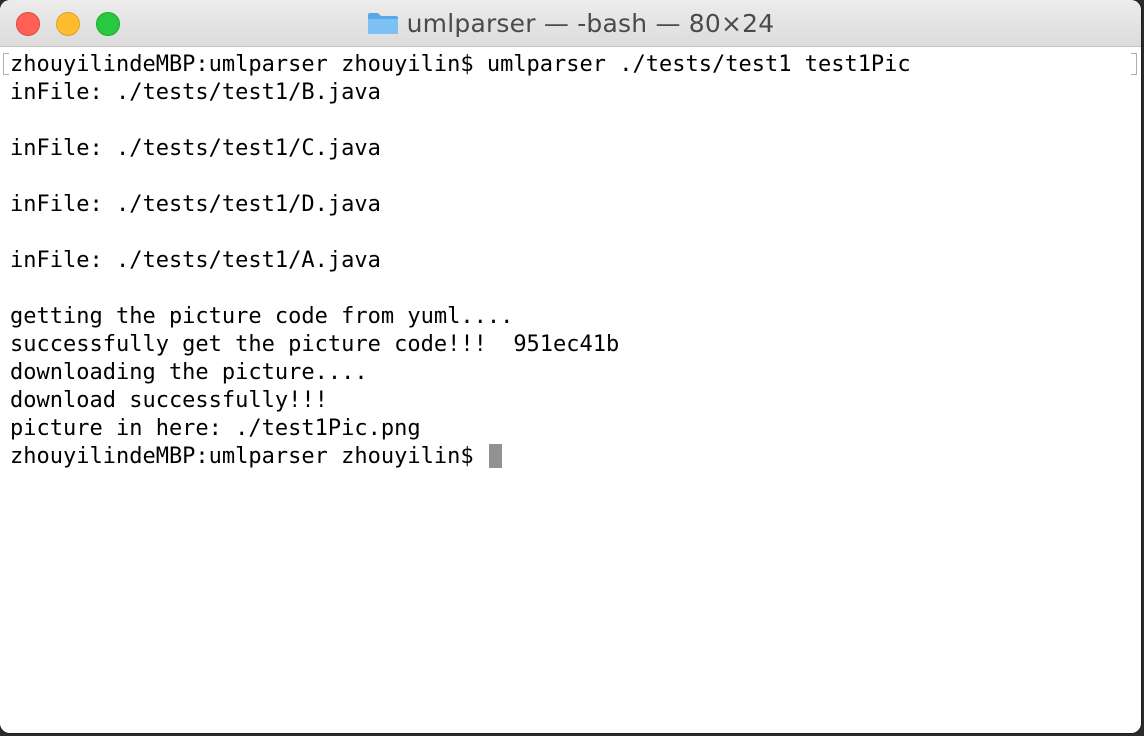 The width and height of the screenshot is (1144, 736). I want to click on prompt-line: zhouyilindeMBP:umlparser zhouyilin$, so click(256, 457).